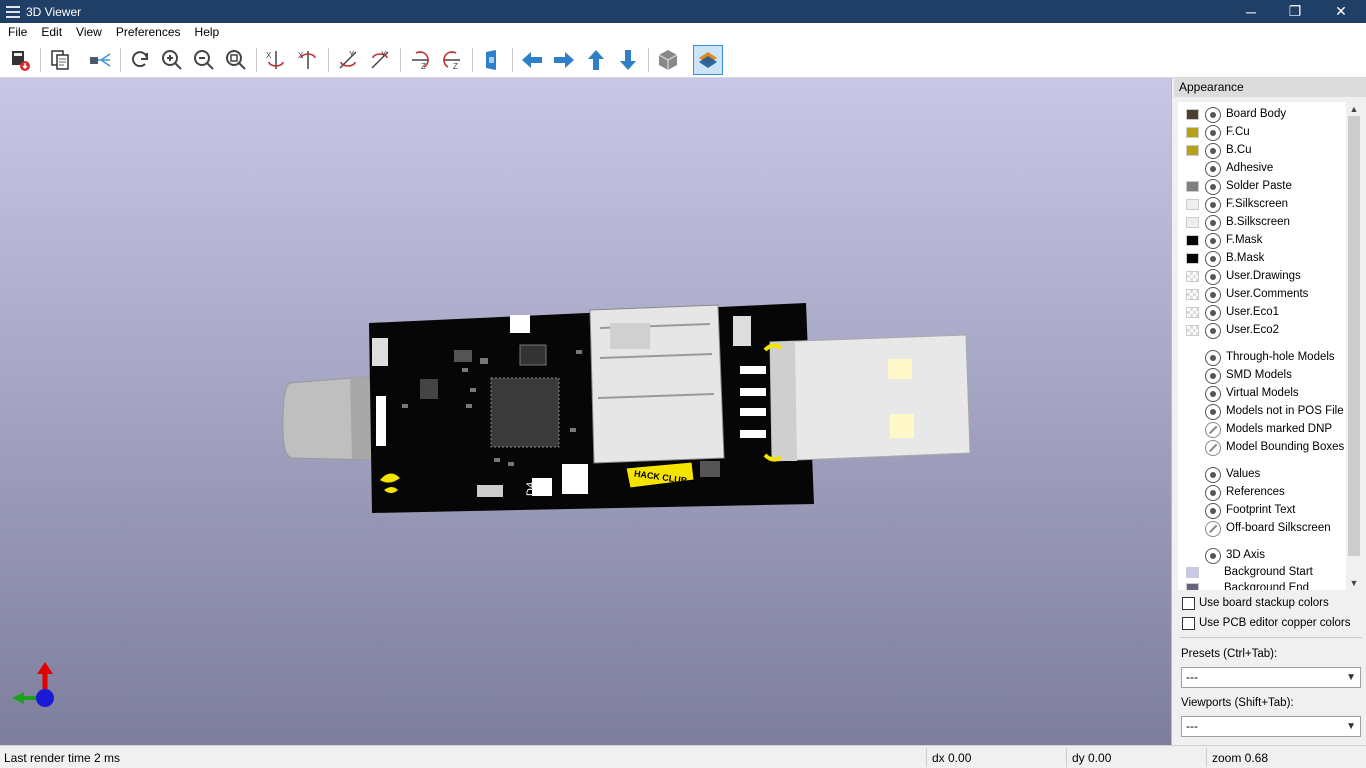 The image size is (1366, 768). I want to click on model-row: Models marked DNP, so click(1263, 430).